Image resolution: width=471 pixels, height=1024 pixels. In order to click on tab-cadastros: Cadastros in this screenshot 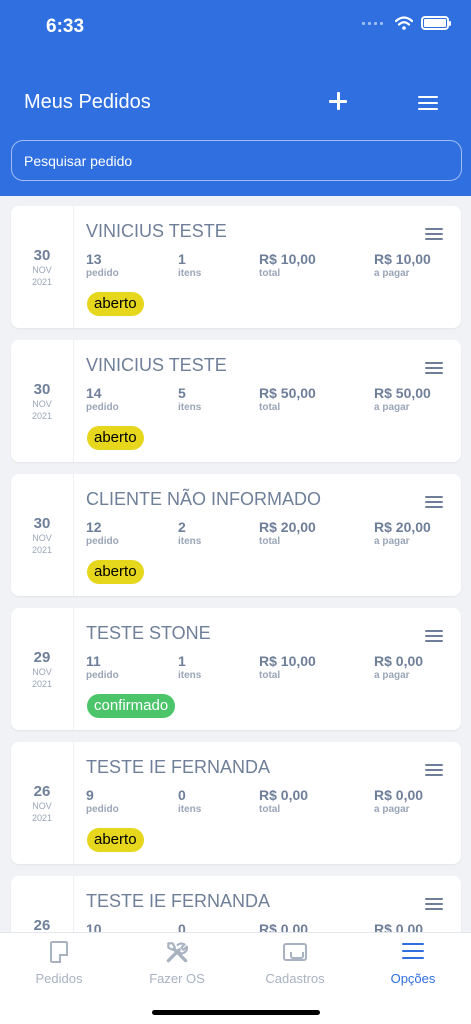, I will do `click(295, 963)`.